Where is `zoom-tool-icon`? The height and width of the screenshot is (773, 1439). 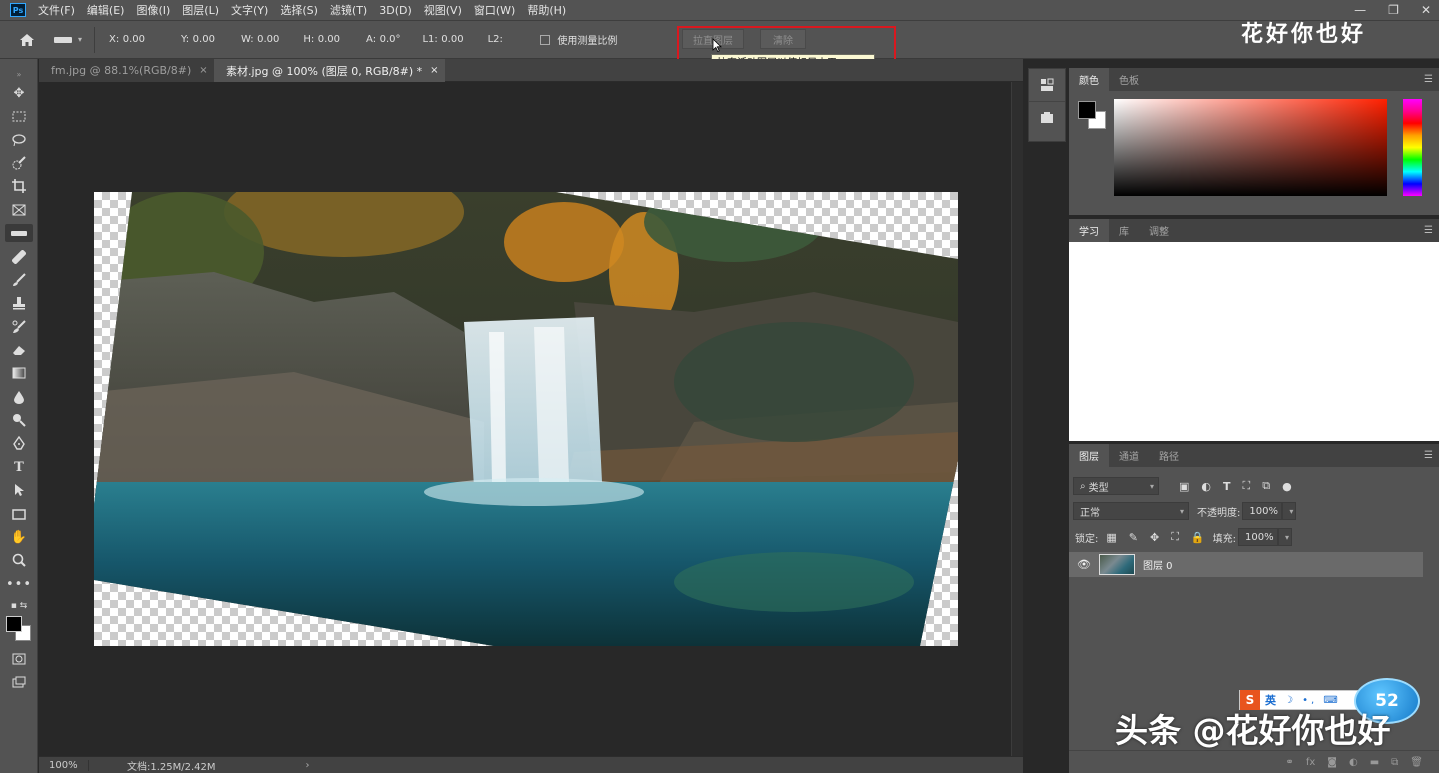
zoom-tool-icon is located at coordinates (19, 560).